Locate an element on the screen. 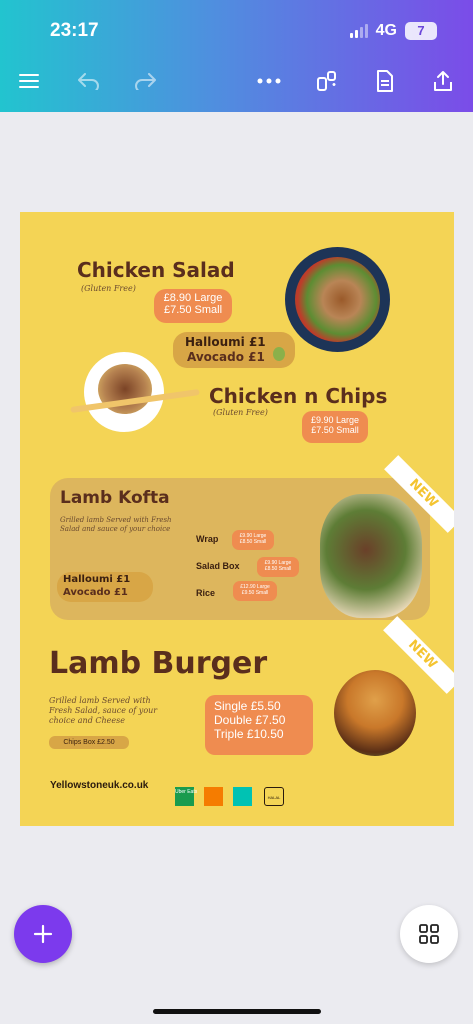  uber-eats-logo: Uber Eats is located at coordinates (186, 796).